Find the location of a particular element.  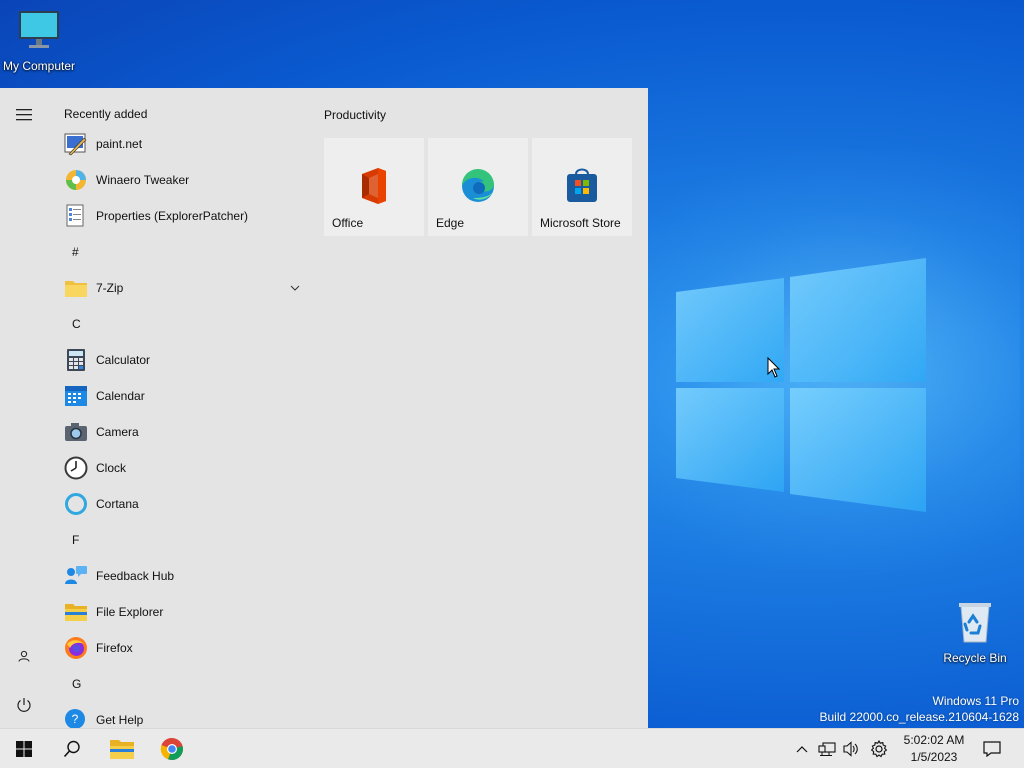

camera-icon is located at coordinates (76, 432).